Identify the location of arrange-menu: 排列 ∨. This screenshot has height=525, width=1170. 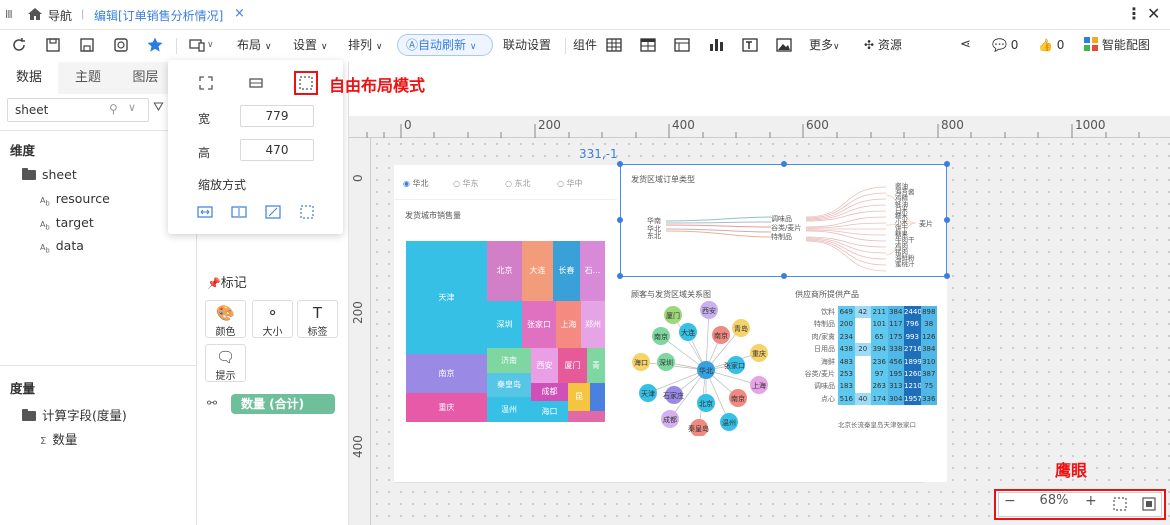
(365, 46).